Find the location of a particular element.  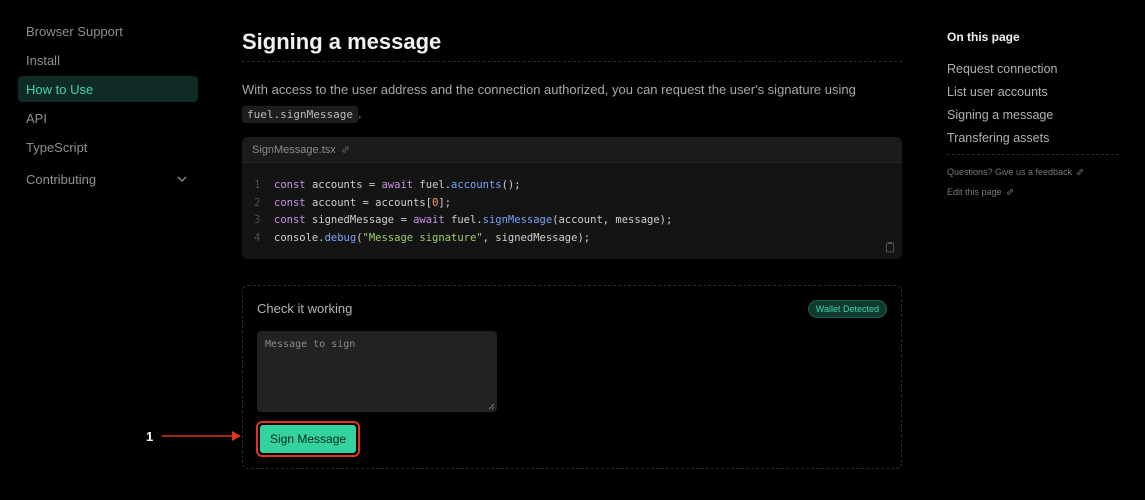

intro-period: . is located at coordinates (359, 113).